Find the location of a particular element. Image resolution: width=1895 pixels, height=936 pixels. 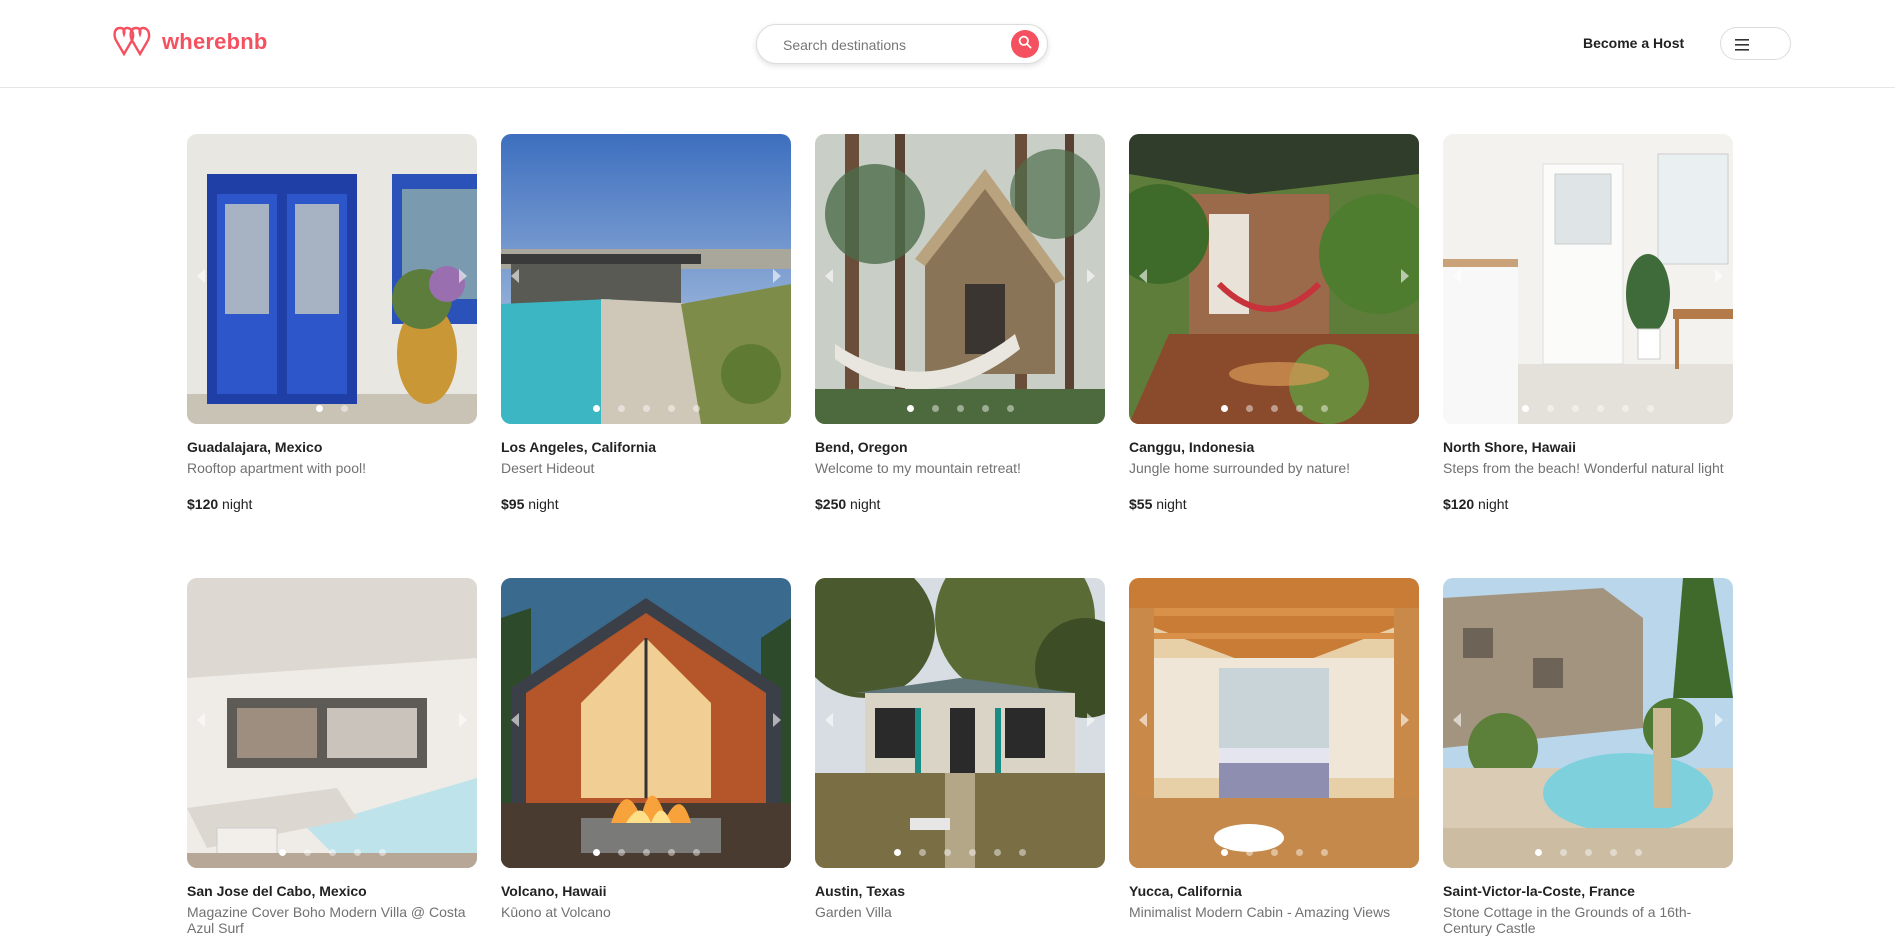

listing-description: Kūono at Volcano is located at coordinates (556, 912).